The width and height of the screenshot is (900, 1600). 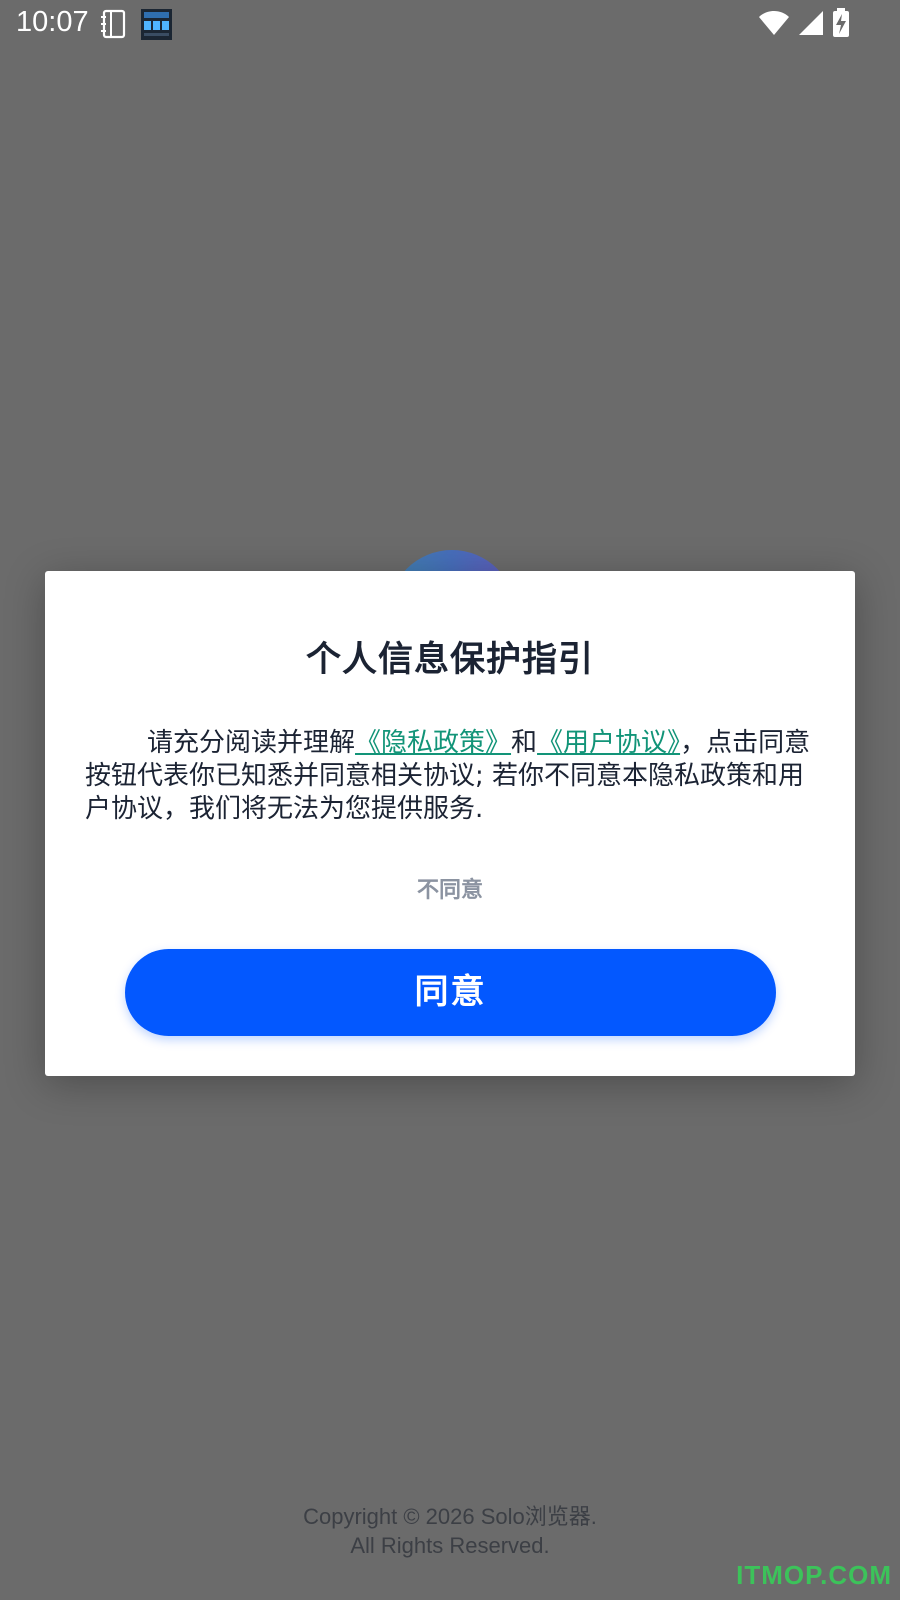 What do you see at coordinates (450, 1545) in the screenshot?
I see `rights-line: All Rights Reserved.` at bounding box center [450, 1545].